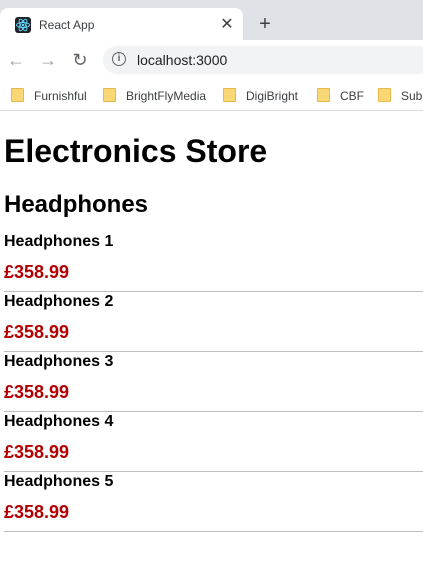  What do you see at coordinates (352, 95) in the screenshot?
I see `bookmark-label: CBF` at bounding box center [352, 95].